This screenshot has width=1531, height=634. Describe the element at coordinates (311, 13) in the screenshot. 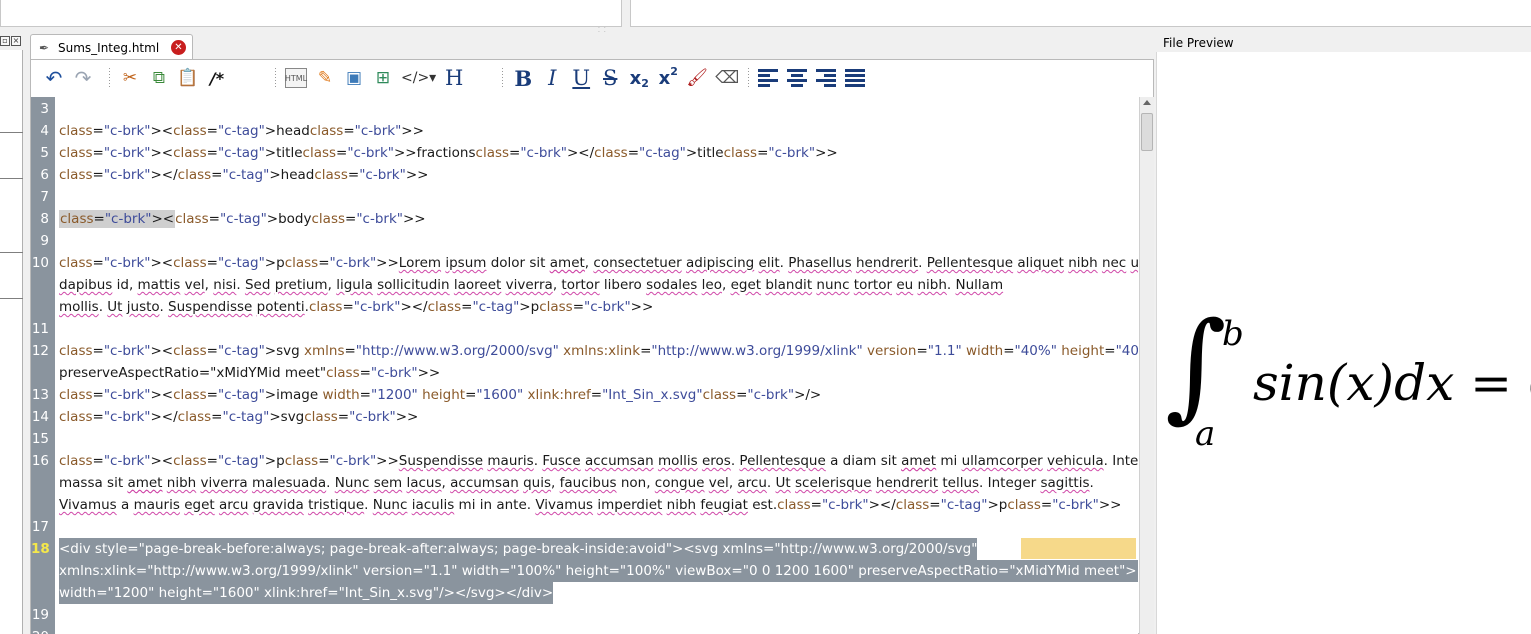

I see `top-left-field` at that location.